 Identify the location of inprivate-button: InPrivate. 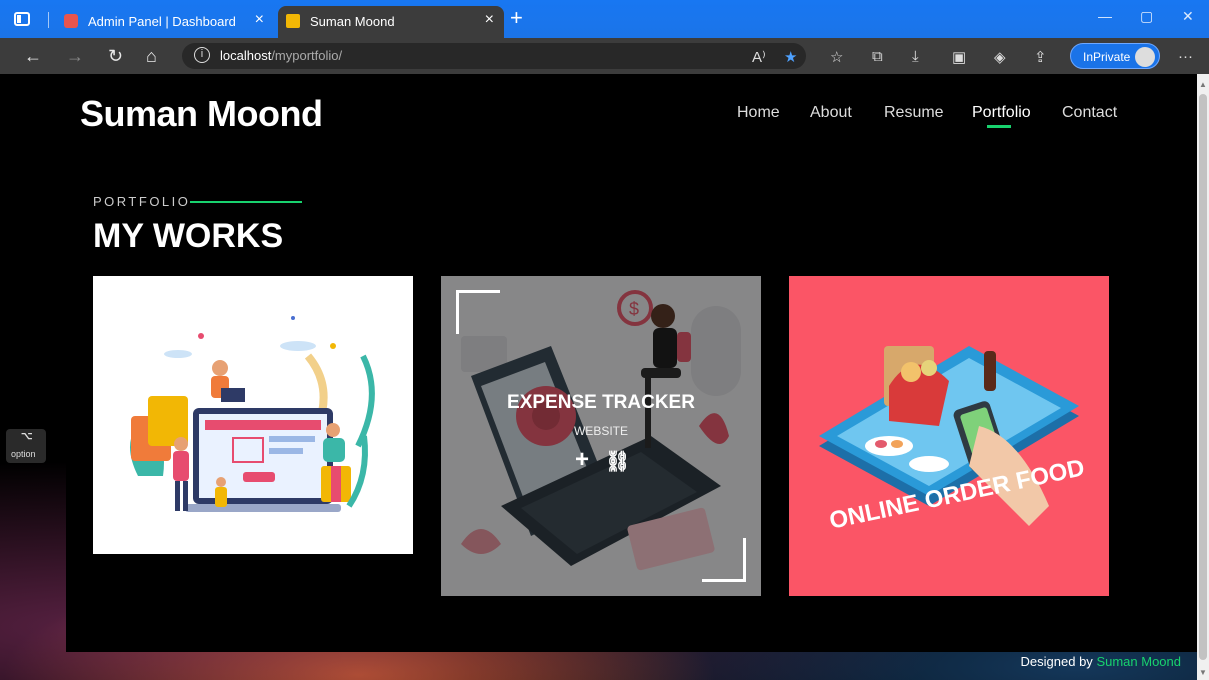
(1115, 56).